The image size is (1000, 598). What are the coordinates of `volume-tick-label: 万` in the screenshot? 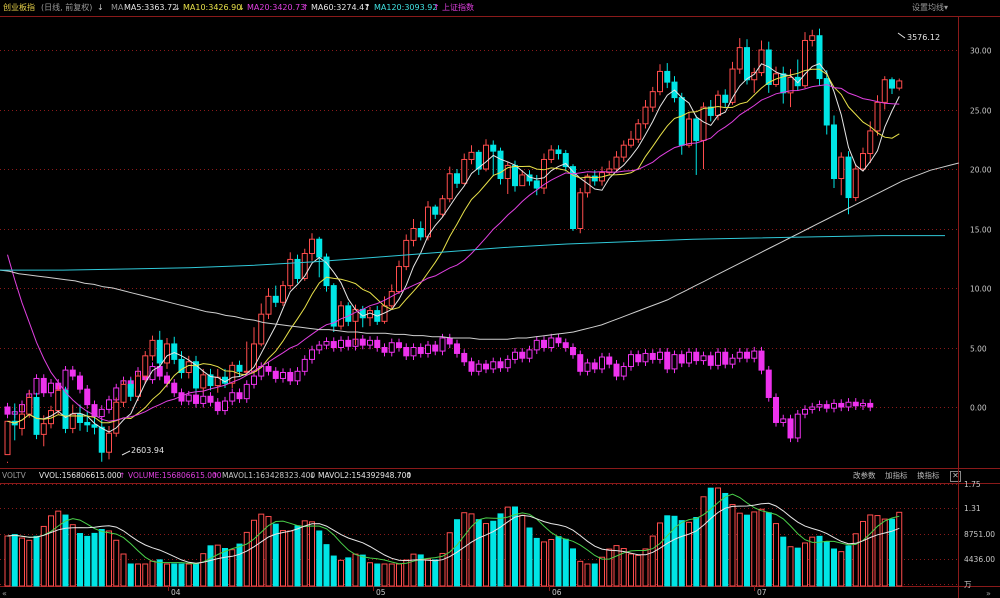 It's located at (968, 584).